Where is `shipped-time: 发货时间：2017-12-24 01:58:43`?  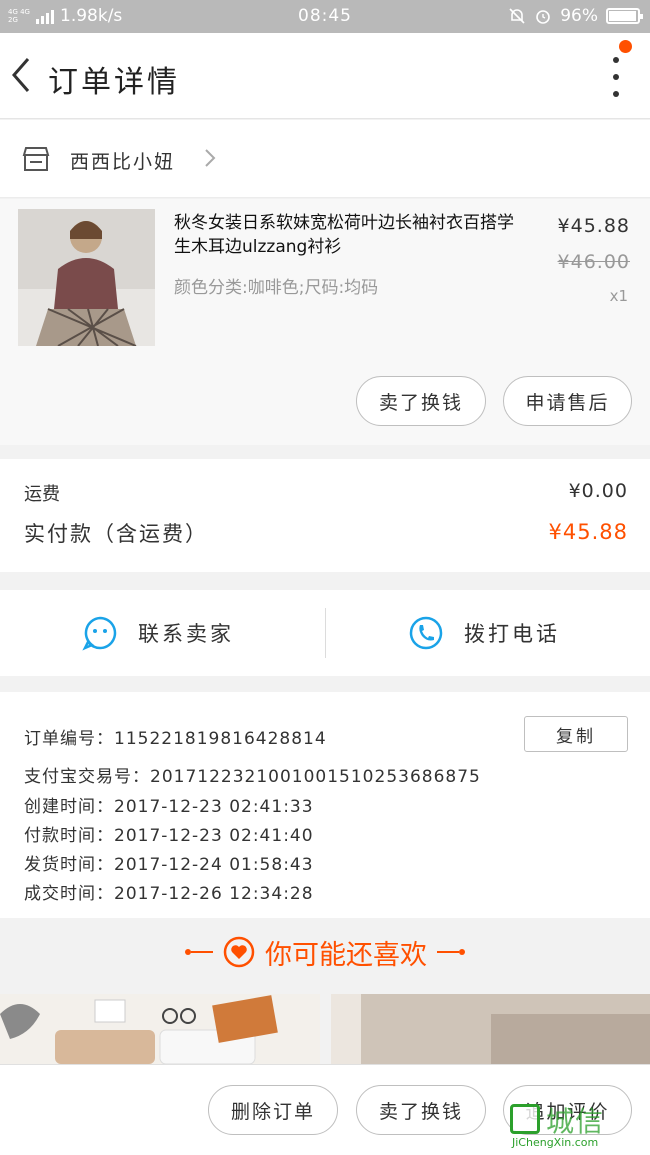
shipped-time: 发货时间：2017-12-24 01:58:43 is located at coordinates (169, 865).